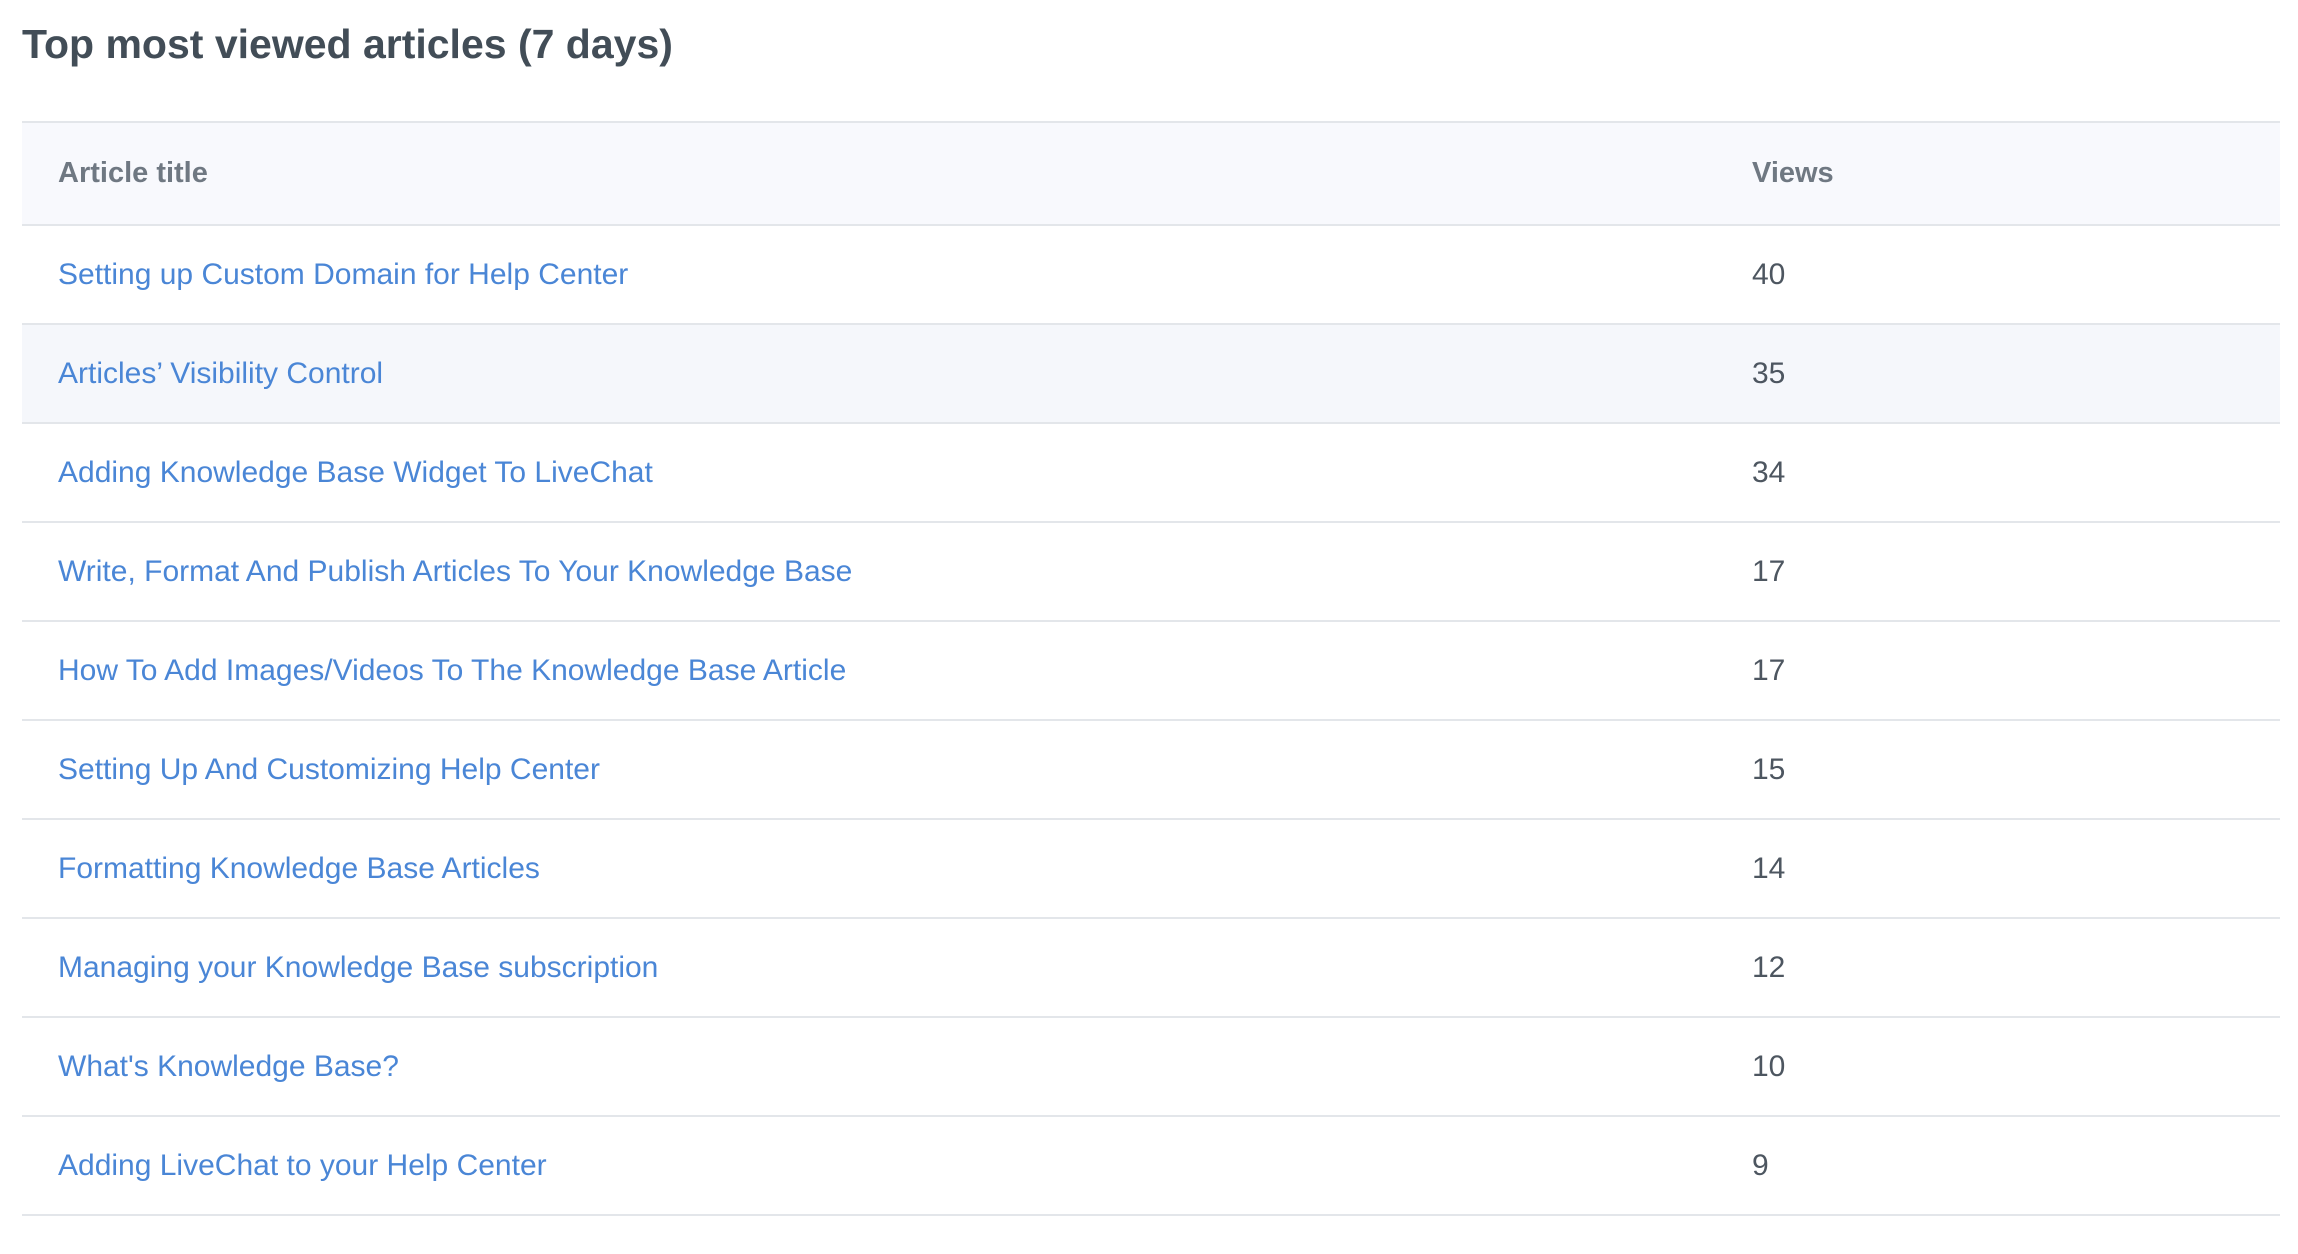 This screenshot has height=1254, width=2298. Describe the element at coordinates (1769, 868) in the screenshot. I see `views-count: 14` at that location.